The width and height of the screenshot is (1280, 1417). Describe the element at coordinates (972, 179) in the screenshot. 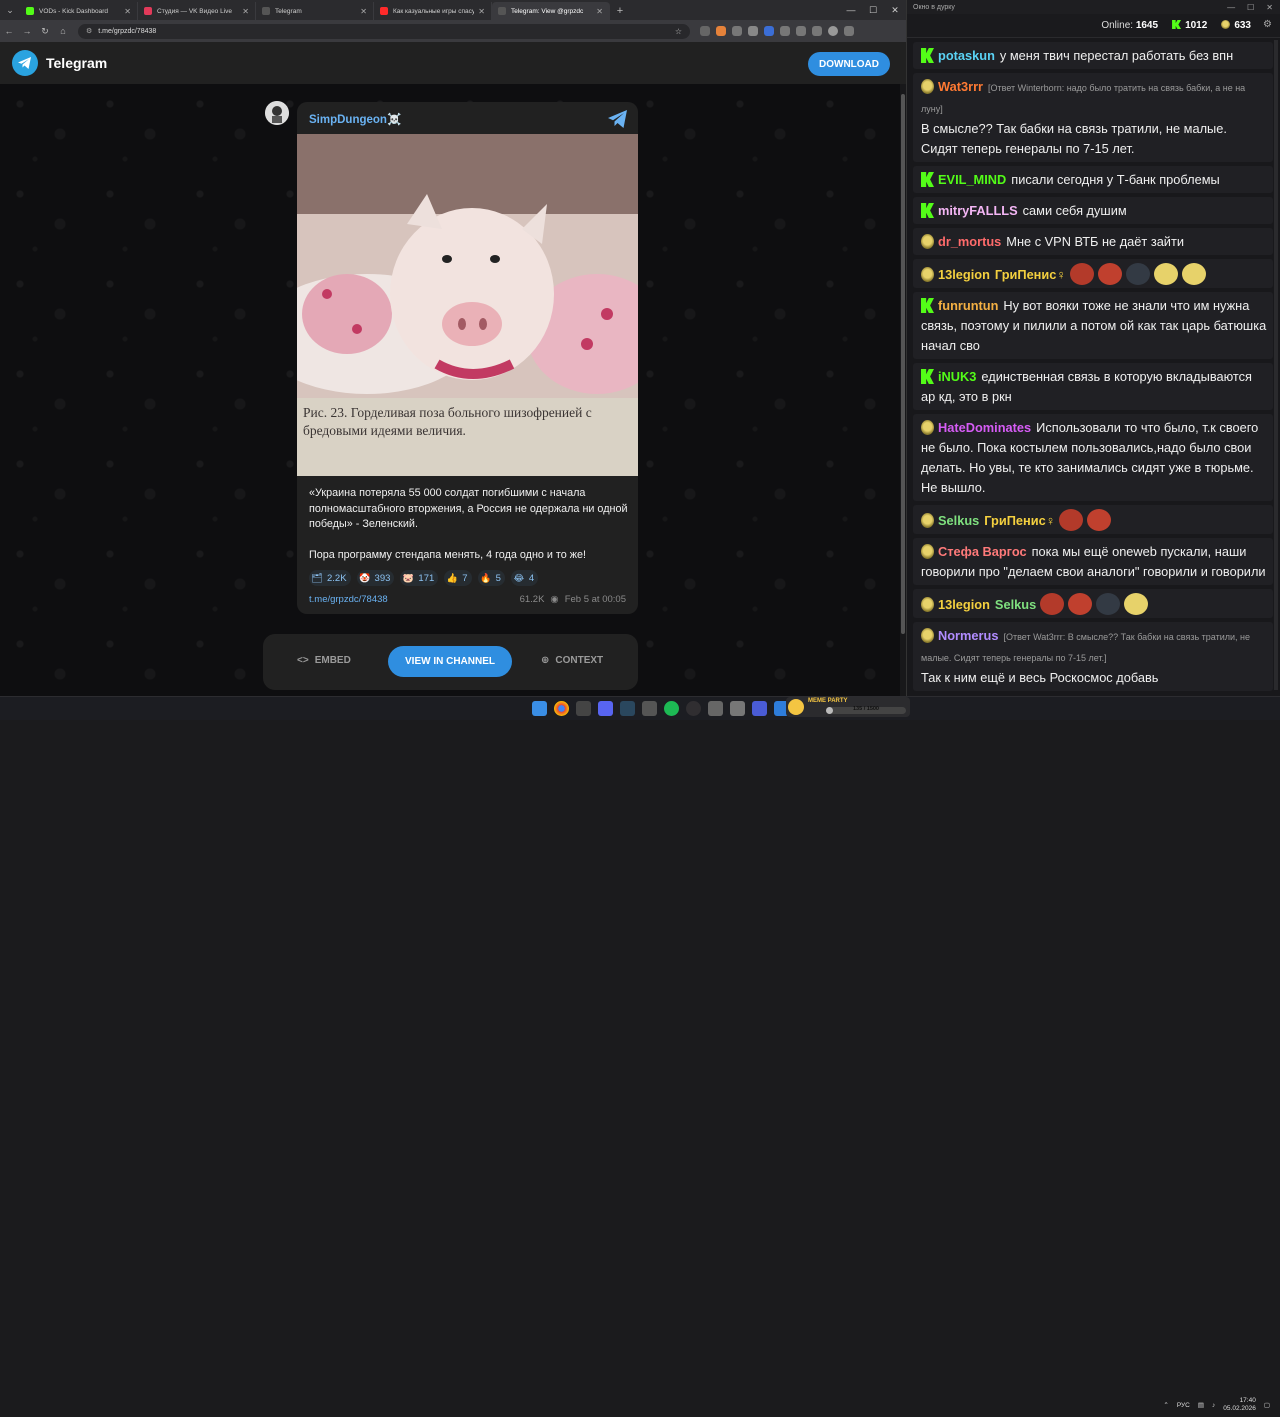

I see `chat-username: EVIL_MIND` at that location.